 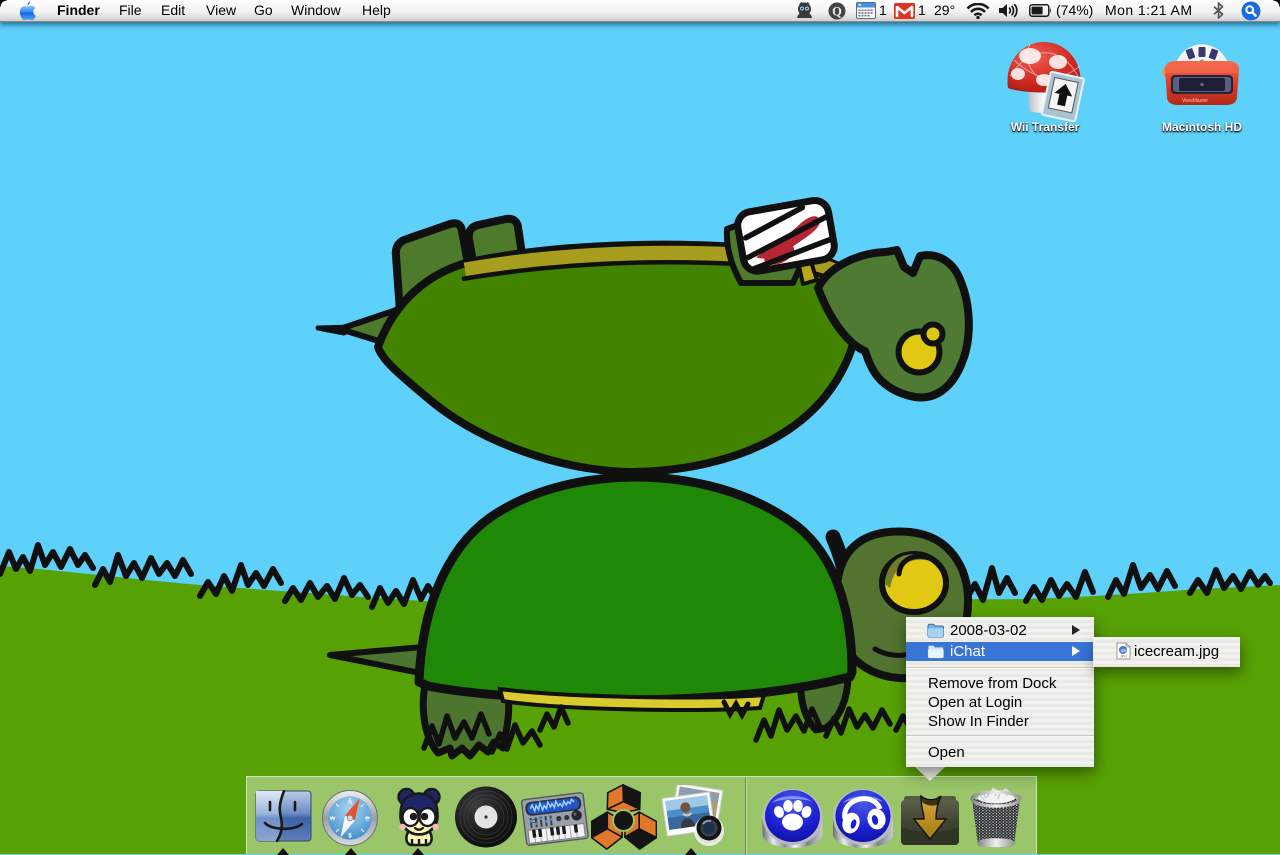 What do you see at coordinates (1123, 657) in the screenshot?
I see `svg-text: JPG` at bounding box center [1123, 657].